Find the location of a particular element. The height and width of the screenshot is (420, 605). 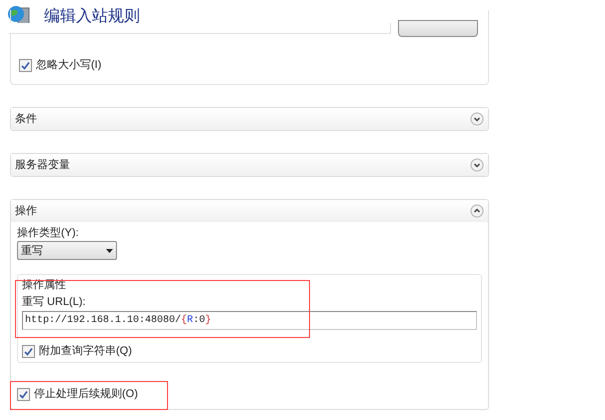

section-title: 操作 is located at coordinates (26, 211).